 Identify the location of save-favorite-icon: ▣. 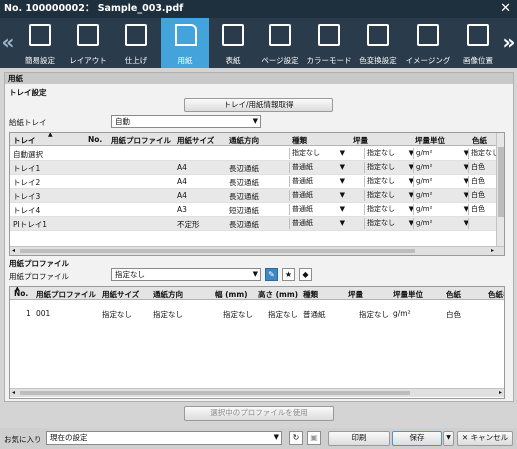
(314, 438).